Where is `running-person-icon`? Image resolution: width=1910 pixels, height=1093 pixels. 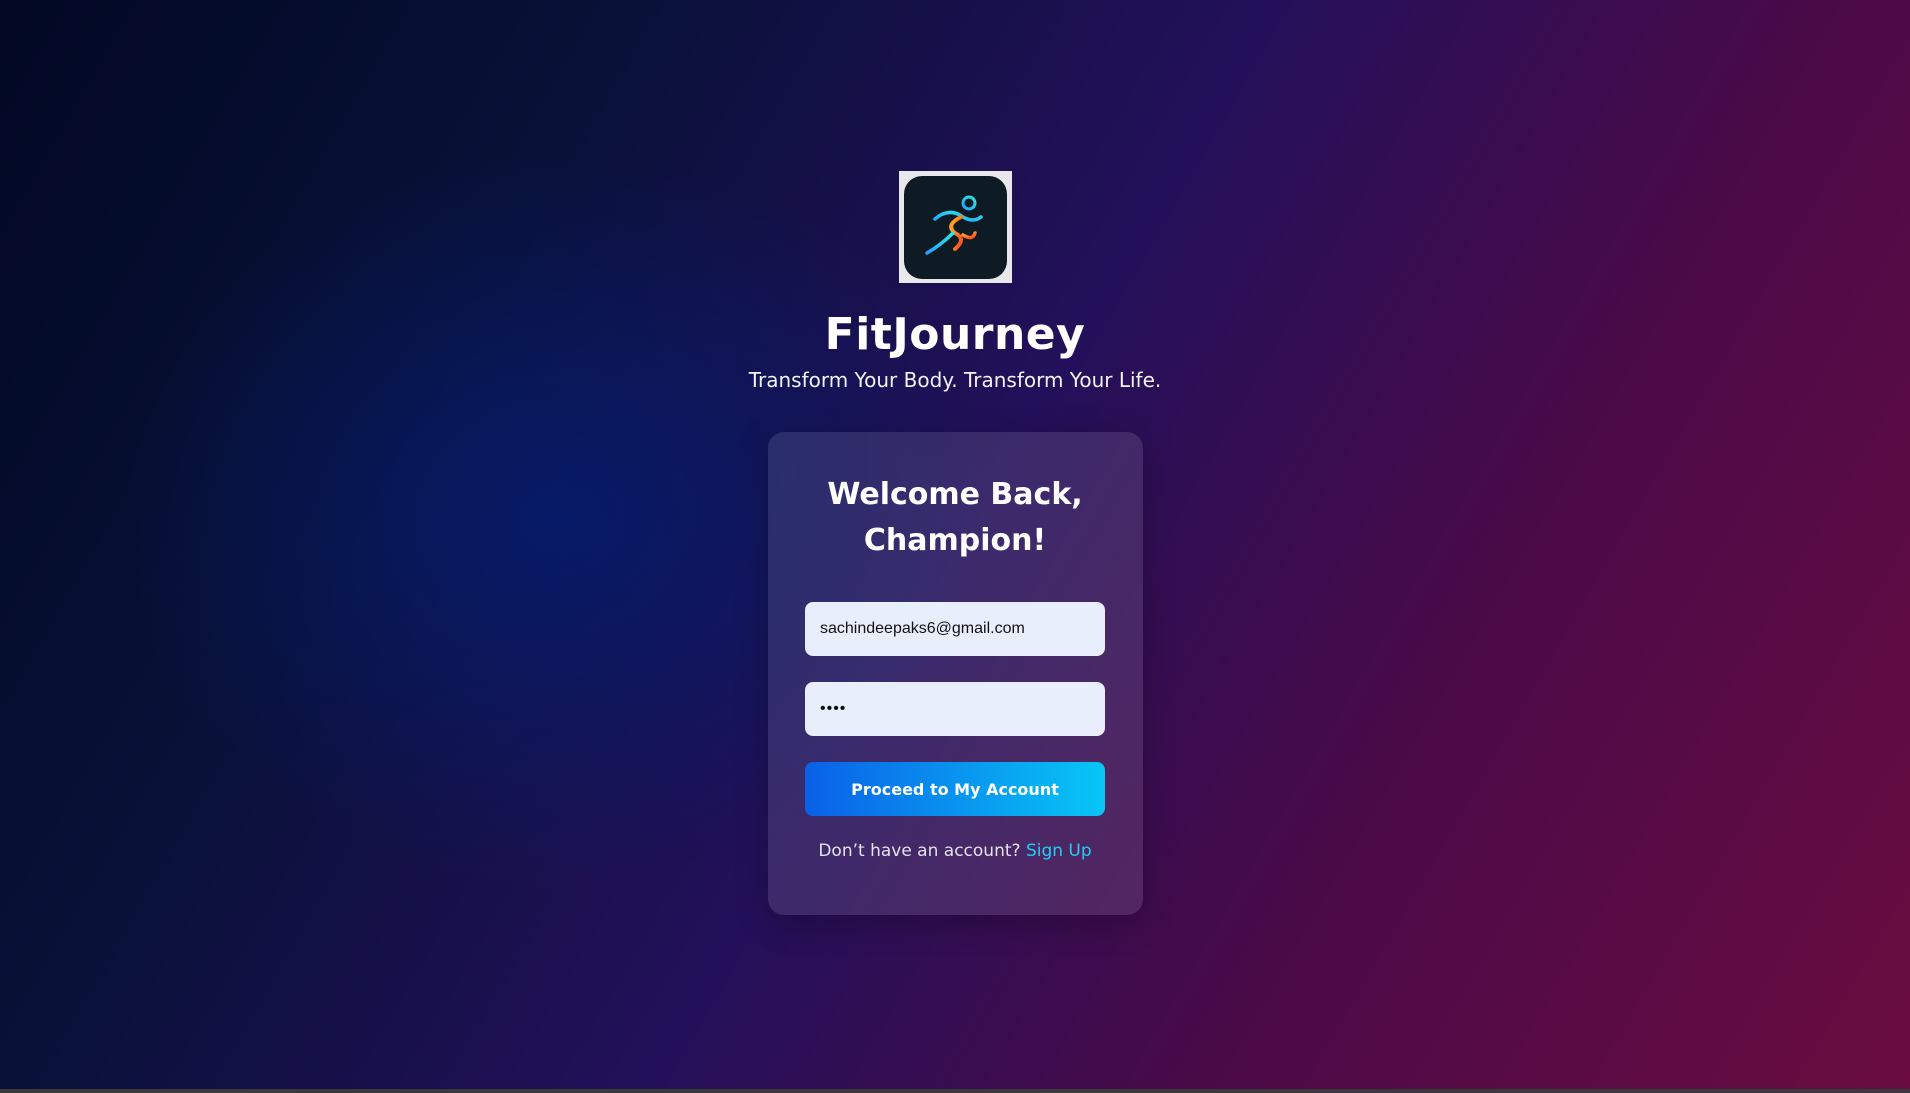 running-person-icon is located at coordinates (954, 225).